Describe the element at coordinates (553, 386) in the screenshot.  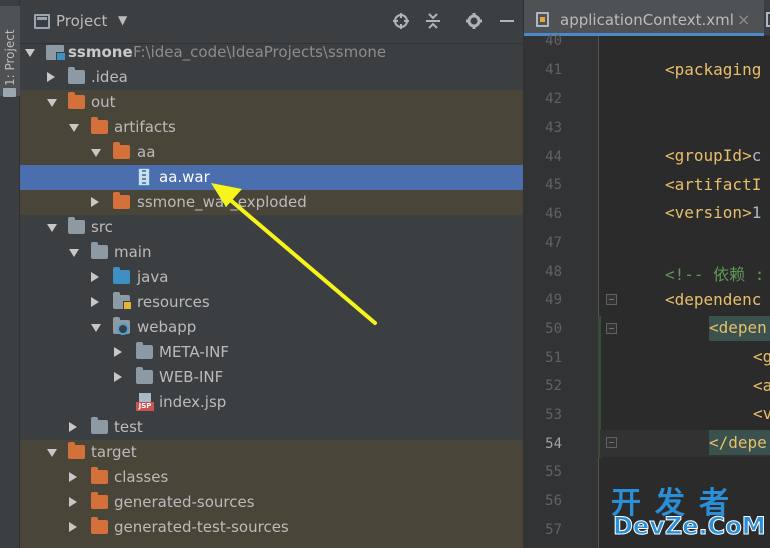
I see `line-number: 52` at that location.